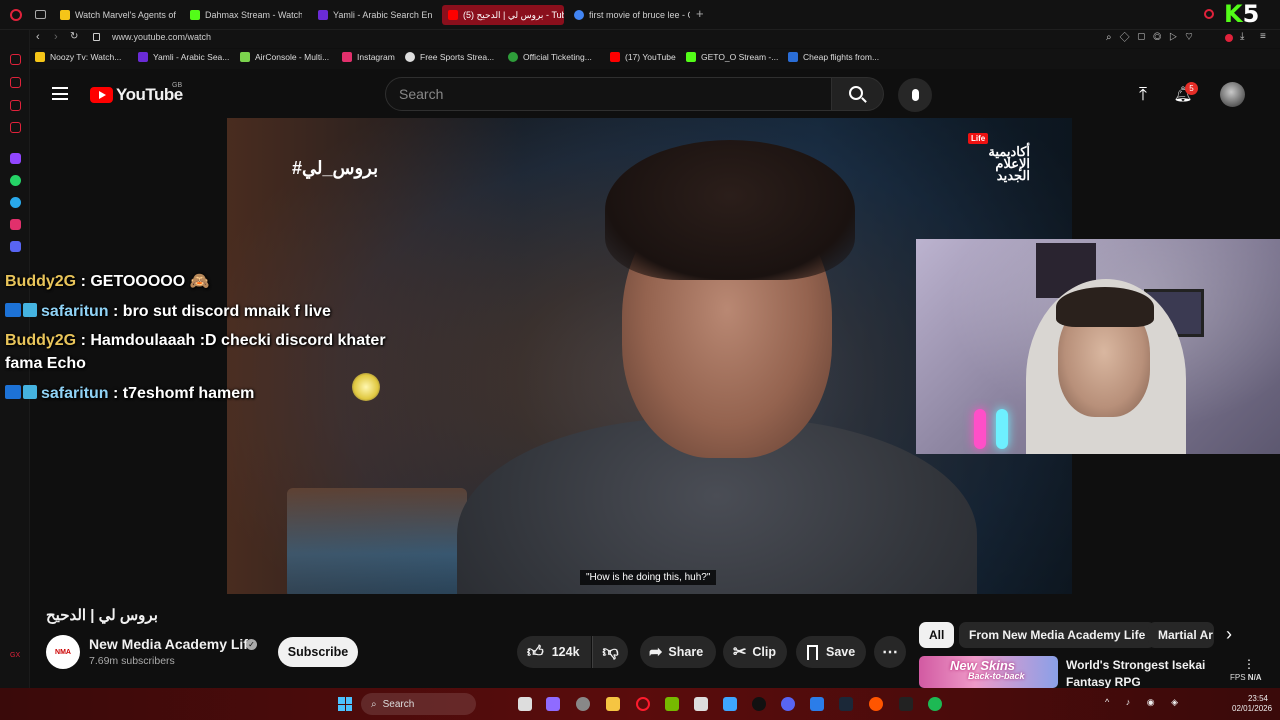  What do you see at coordinates (16, 15) in the screenshot?
I see `opera-logo-icon` at bounding box center [16, 15].